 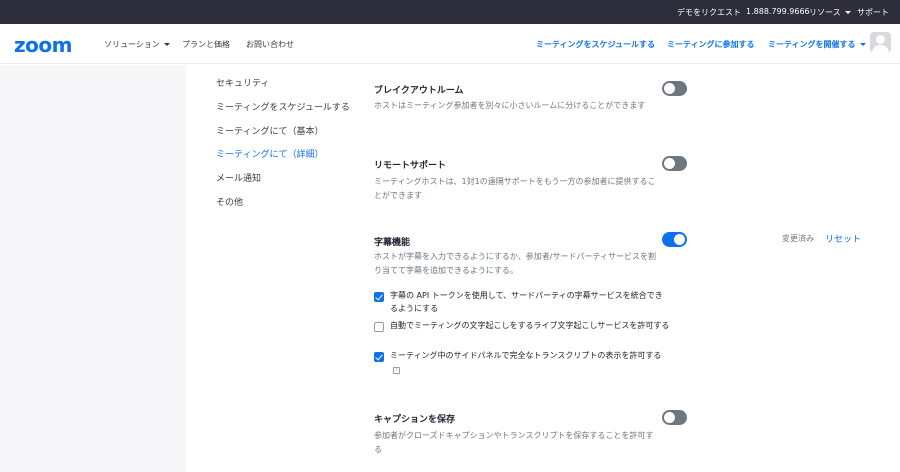 I want to click on remote-support-title: リモートサポート, so click(x=410, y=166).